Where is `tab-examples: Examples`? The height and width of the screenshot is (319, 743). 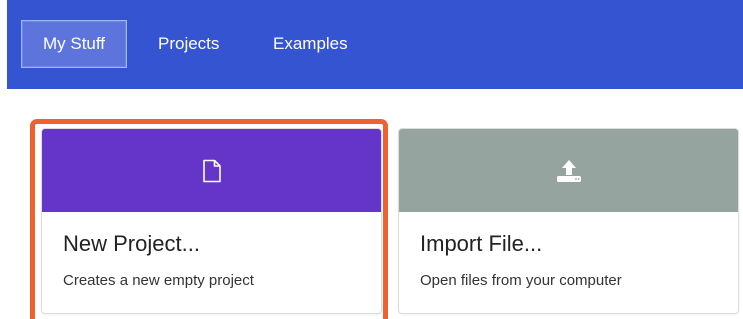 tab-examples: Examples is located at coordinates (310, 44).